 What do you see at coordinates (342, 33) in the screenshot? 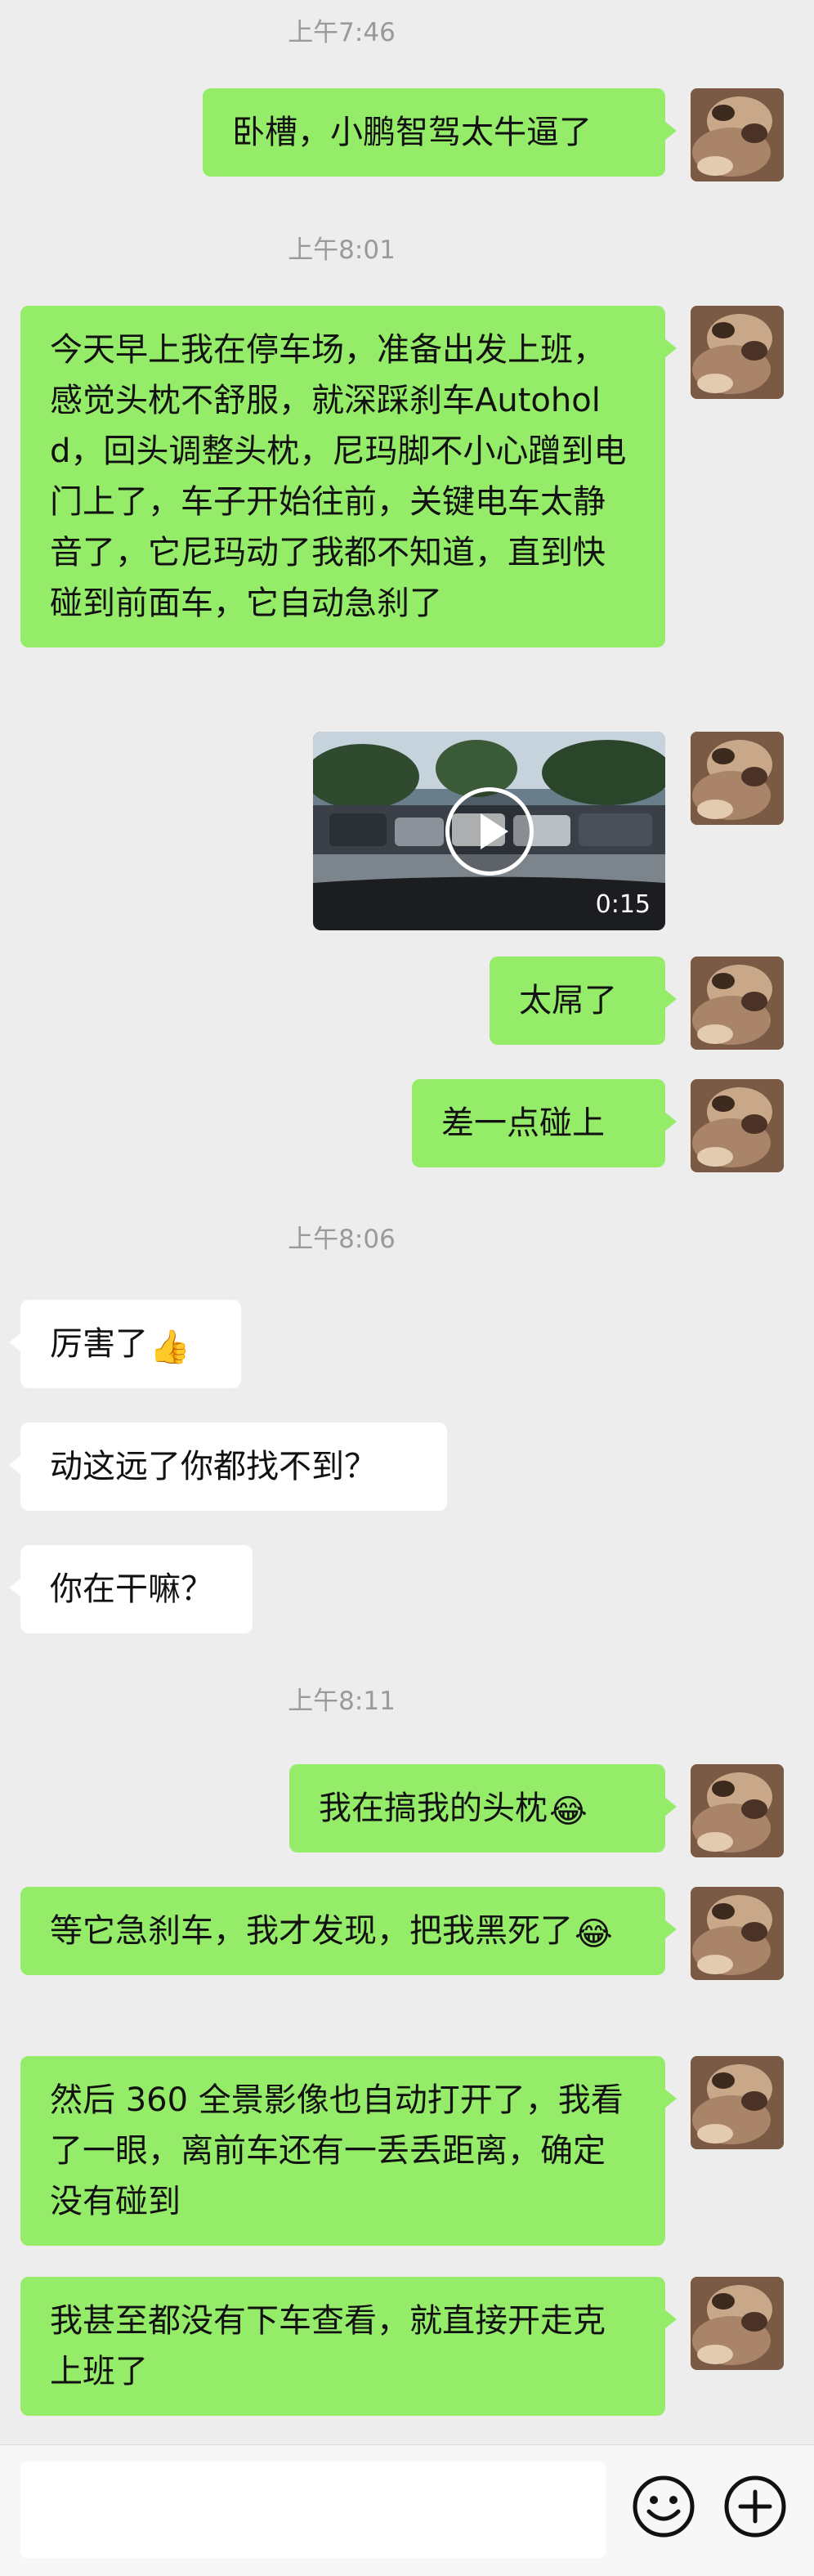
I see `timestamp: 上午7:46` at bounding box center [342, 33].